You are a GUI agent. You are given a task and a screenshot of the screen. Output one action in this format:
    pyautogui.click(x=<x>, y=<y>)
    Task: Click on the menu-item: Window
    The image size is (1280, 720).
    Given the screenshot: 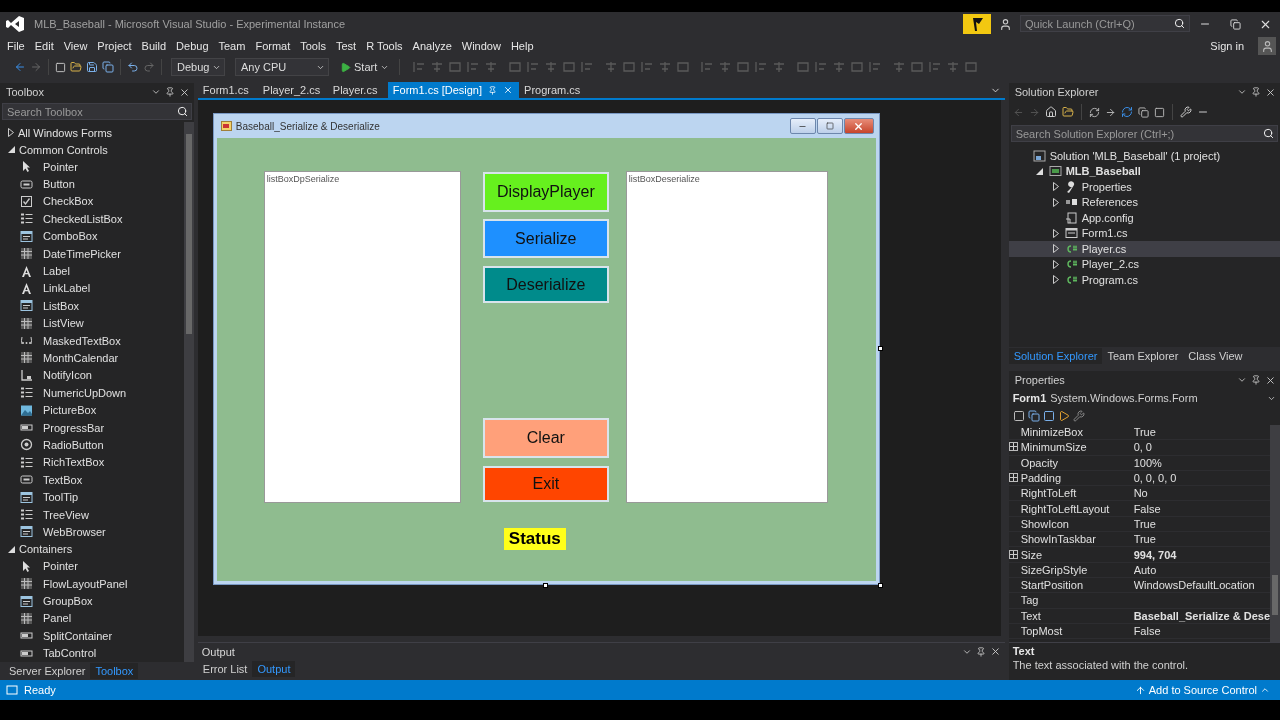 What is the action you would take?
    pyautogui.click(x=481, y=46)
    